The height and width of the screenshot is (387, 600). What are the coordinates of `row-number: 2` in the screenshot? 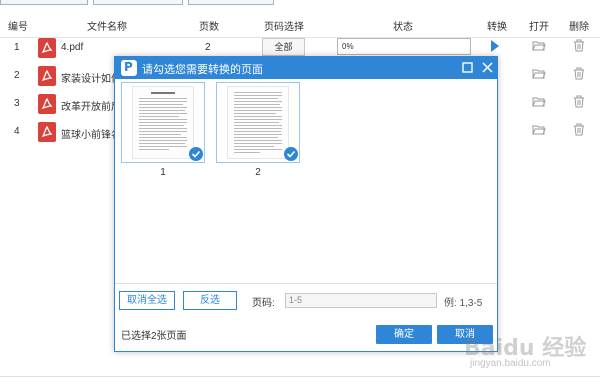 It's located at (17, 75).